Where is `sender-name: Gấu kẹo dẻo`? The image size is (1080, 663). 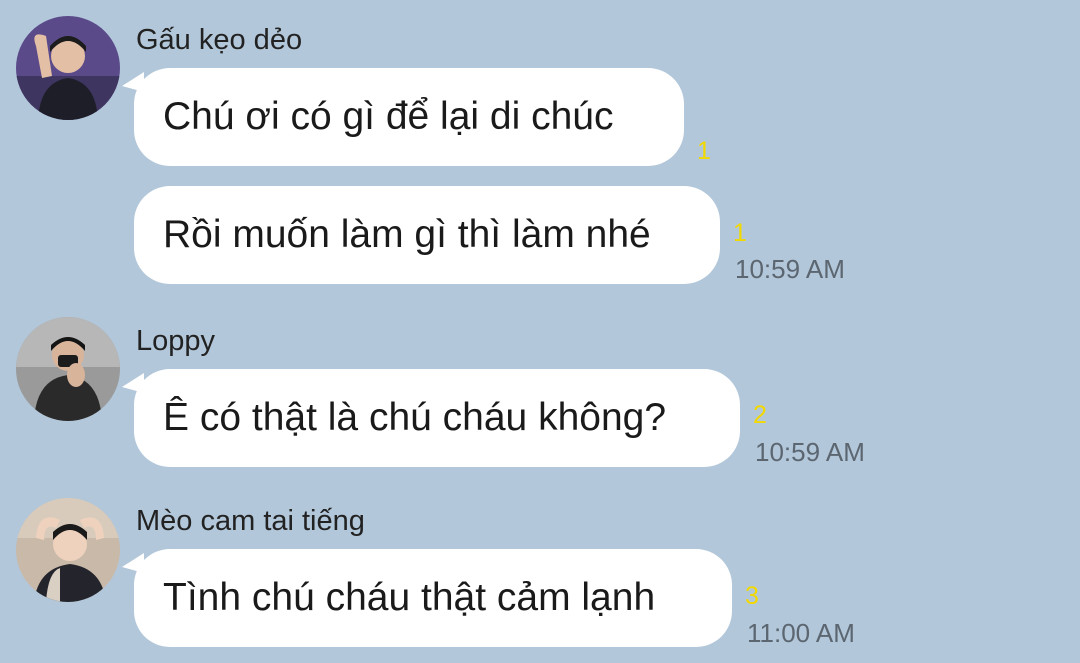
sender-name: Gấu kẹo dẻo is located at coordinates (219, 40).